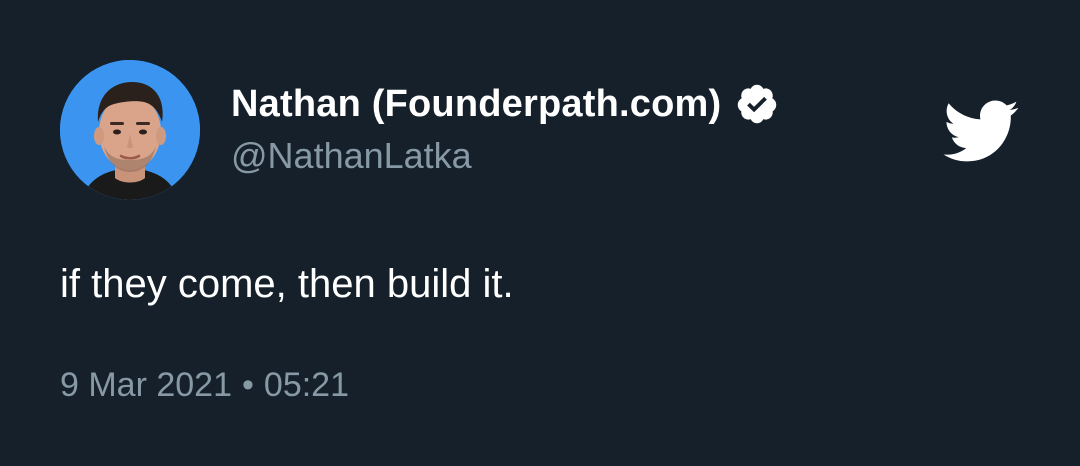 The width and height of the screenshot is (1080, 466). Describe the element at coordinates (980, 131) in the screenshot. I see `twitter-bird-icon` at that location.